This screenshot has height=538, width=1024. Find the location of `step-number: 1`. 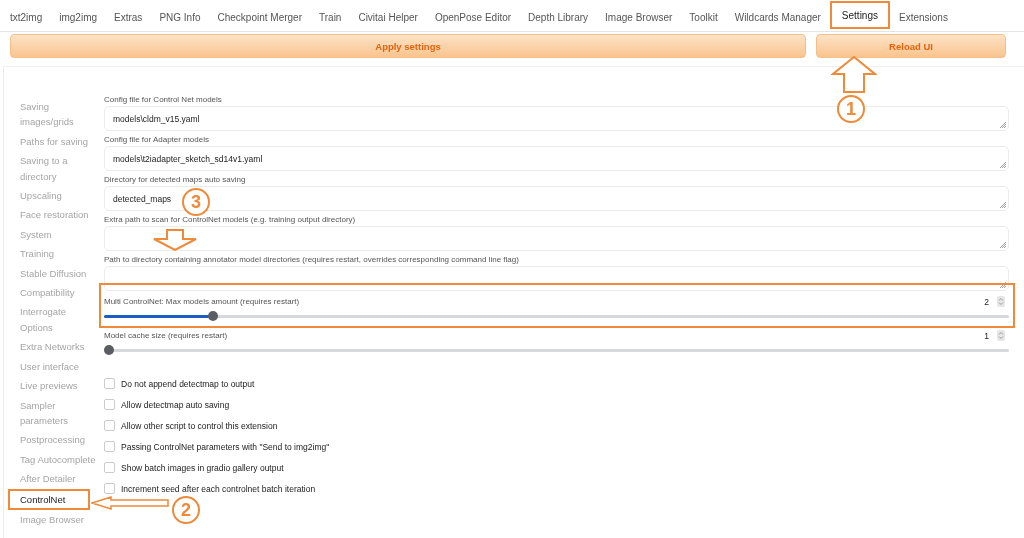

step-number: 1 is located at coordinates (851, 109).